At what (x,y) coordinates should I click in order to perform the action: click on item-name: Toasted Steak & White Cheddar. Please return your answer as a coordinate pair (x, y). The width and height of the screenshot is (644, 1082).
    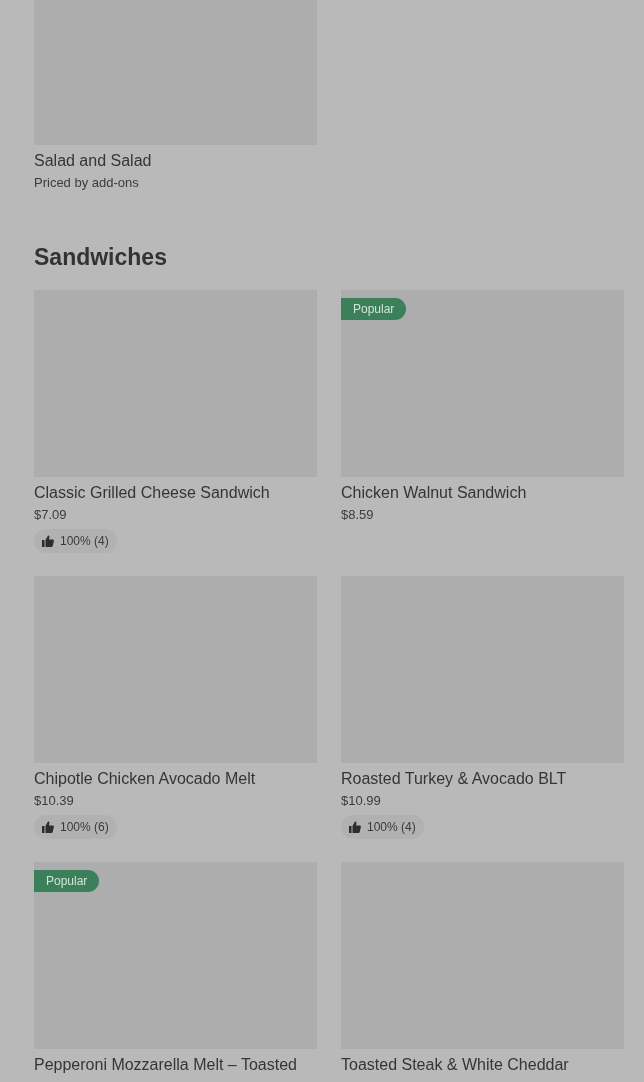
    Looking at the image, I should click on (455, 1065).